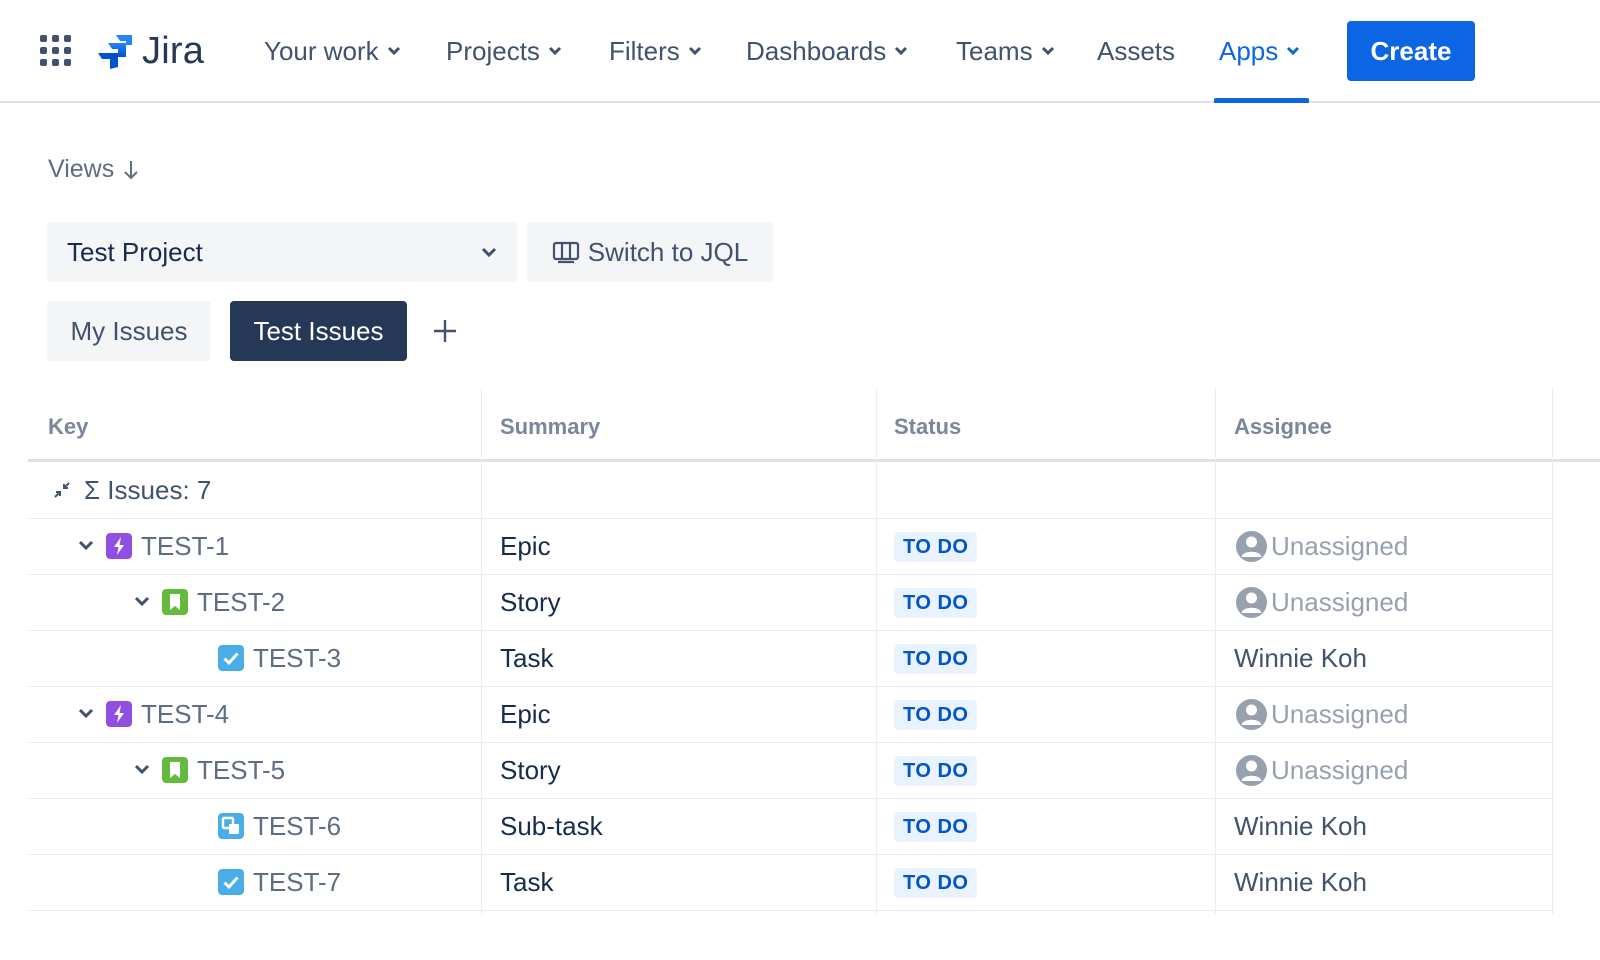 The image size is (1600, 960). Describe the element at coordinates (241, 602) in the screenshot. I see `issue-key-link: TEST-2` at that location.